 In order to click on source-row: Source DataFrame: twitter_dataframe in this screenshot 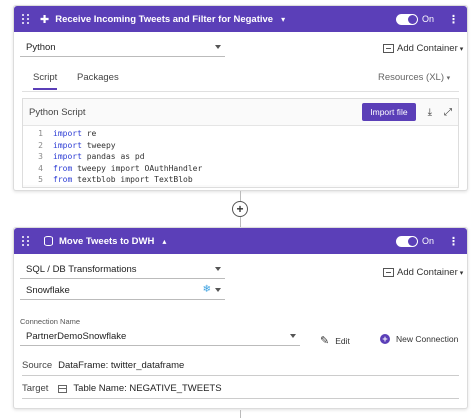, I will do `click(240, 366)`.